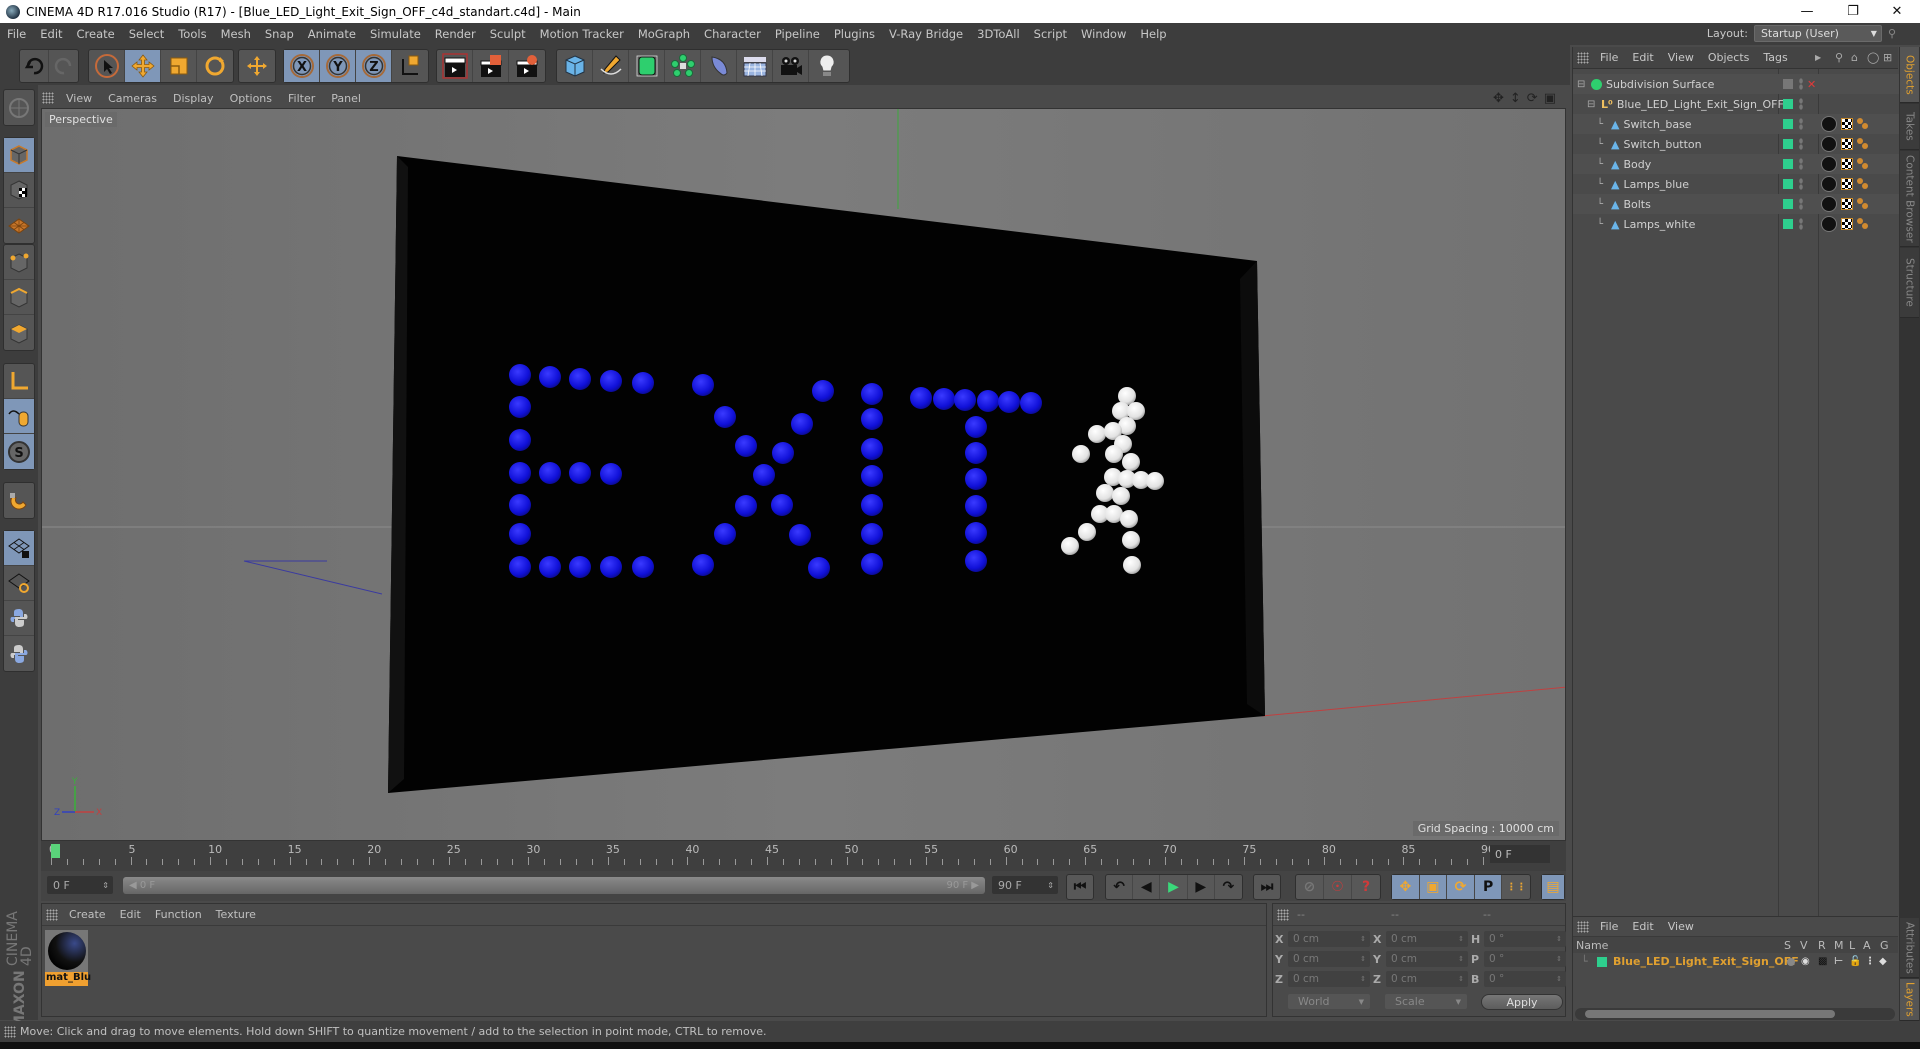  Describe the element at coordinates (1852, 945) in the screenshot. I see `column-locked: L` at that location.